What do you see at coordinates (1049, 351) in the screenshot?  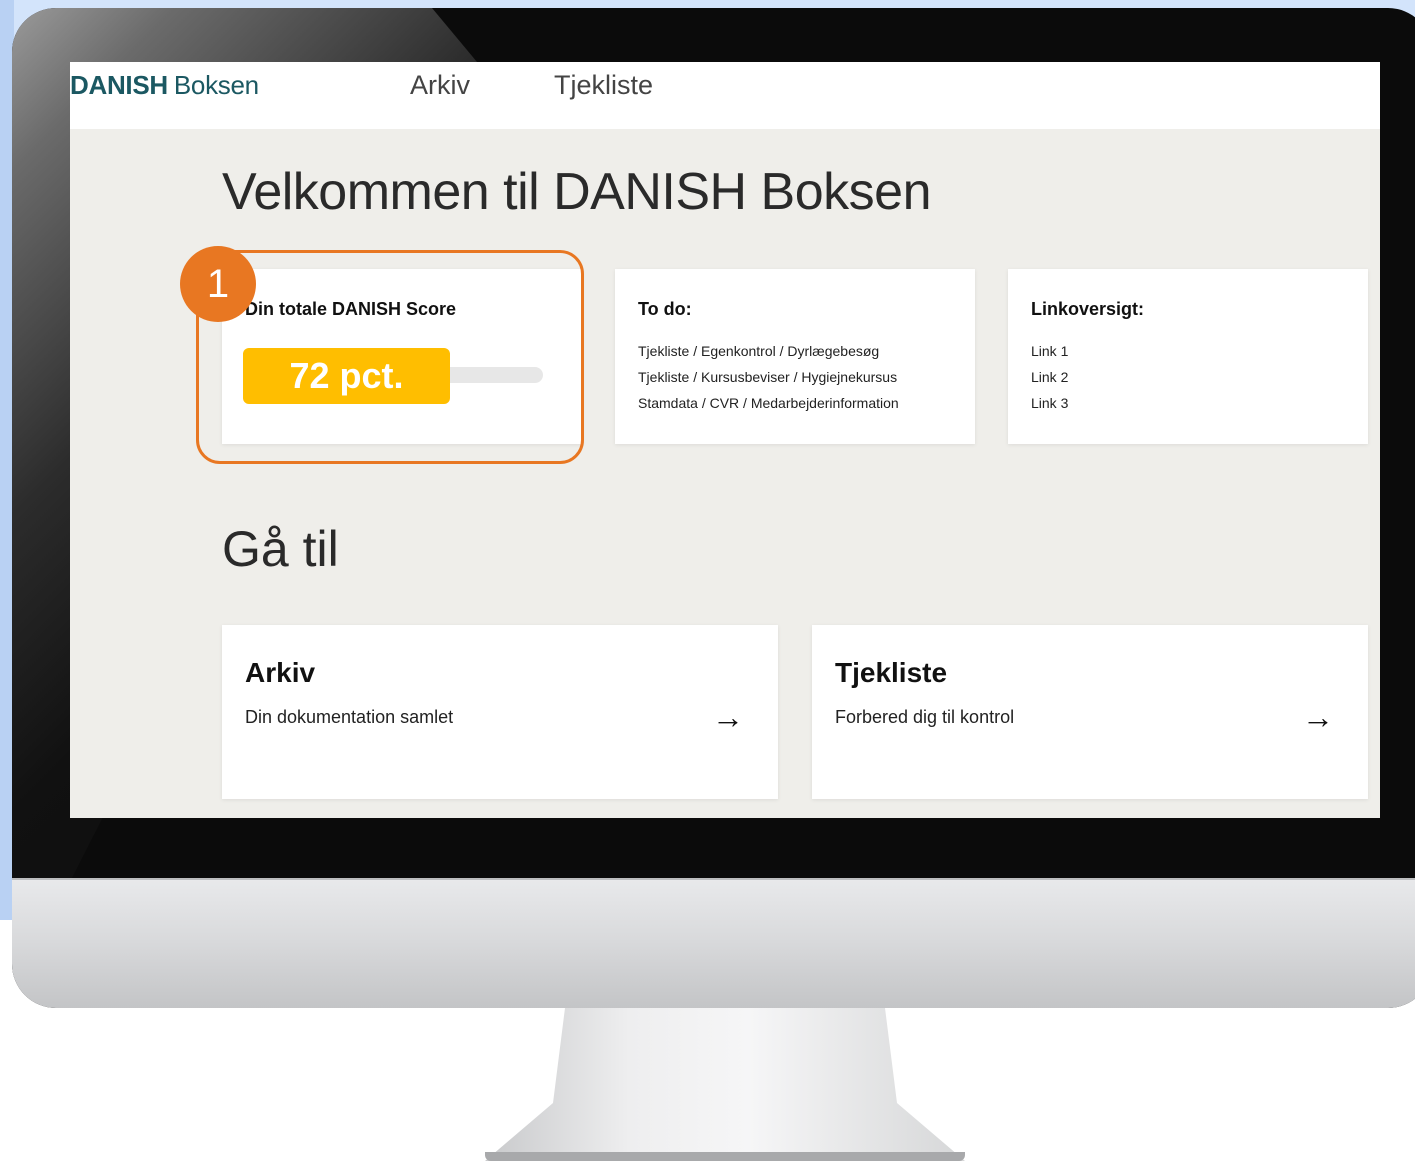 I see `link-item: Link 1` at bounding box center [1049, 351].